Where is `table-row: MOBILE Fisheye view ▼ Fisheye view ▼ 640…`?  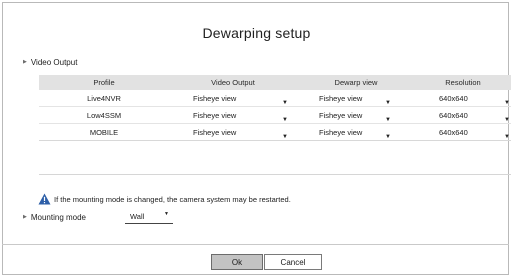 table-row: MOBILE Fisheye view ▼ Fisheye view ▼ 640… is located at coordinates (275, 132).